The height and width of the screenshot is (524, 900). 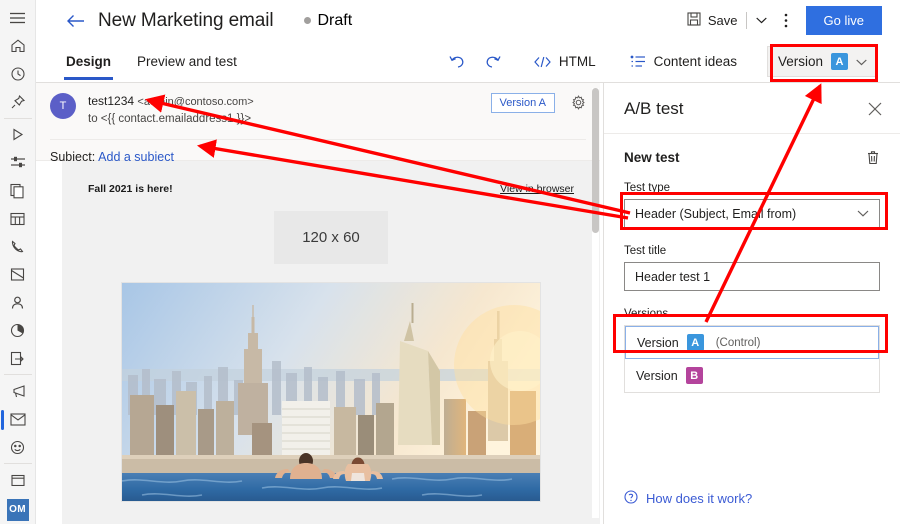 I want to click on header-actions: Save Go live, so click(x=790, y=20).